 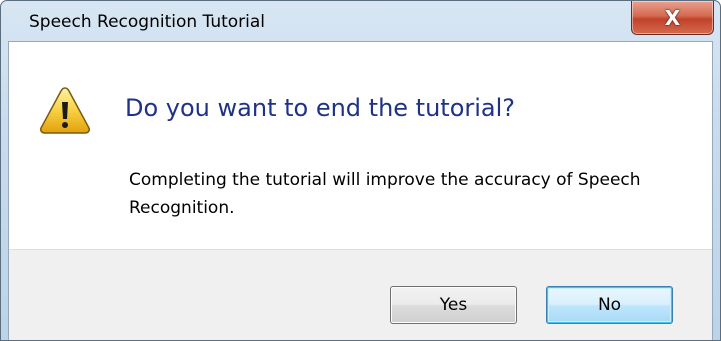 What do you see at coordinates (360, 21) in the screenshot?
I see `title-bar: Speech Recognition Tutorial X` at bounding box center [360, 21].